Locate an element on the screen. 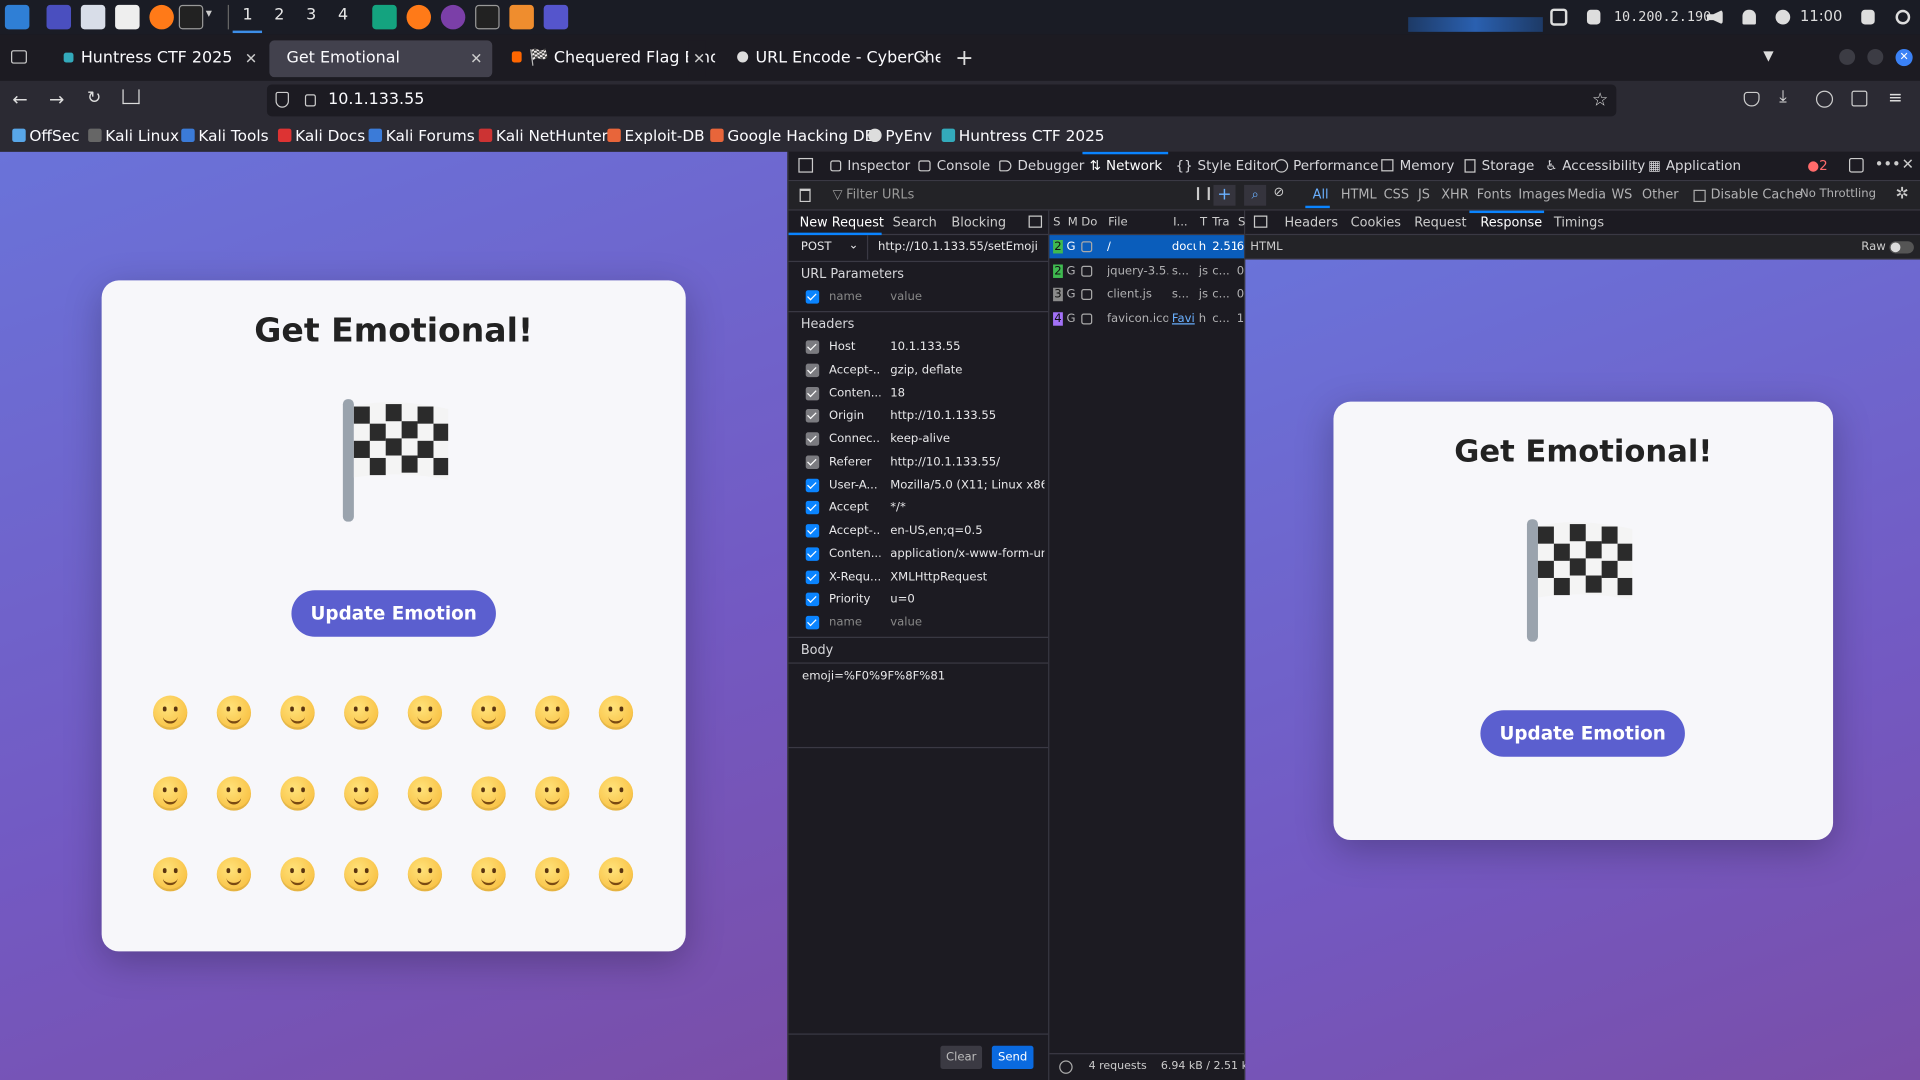 The width and height of the screenshot is (1920, 1080). method-select: POST ⌄ is located at coordinates (829, 247).